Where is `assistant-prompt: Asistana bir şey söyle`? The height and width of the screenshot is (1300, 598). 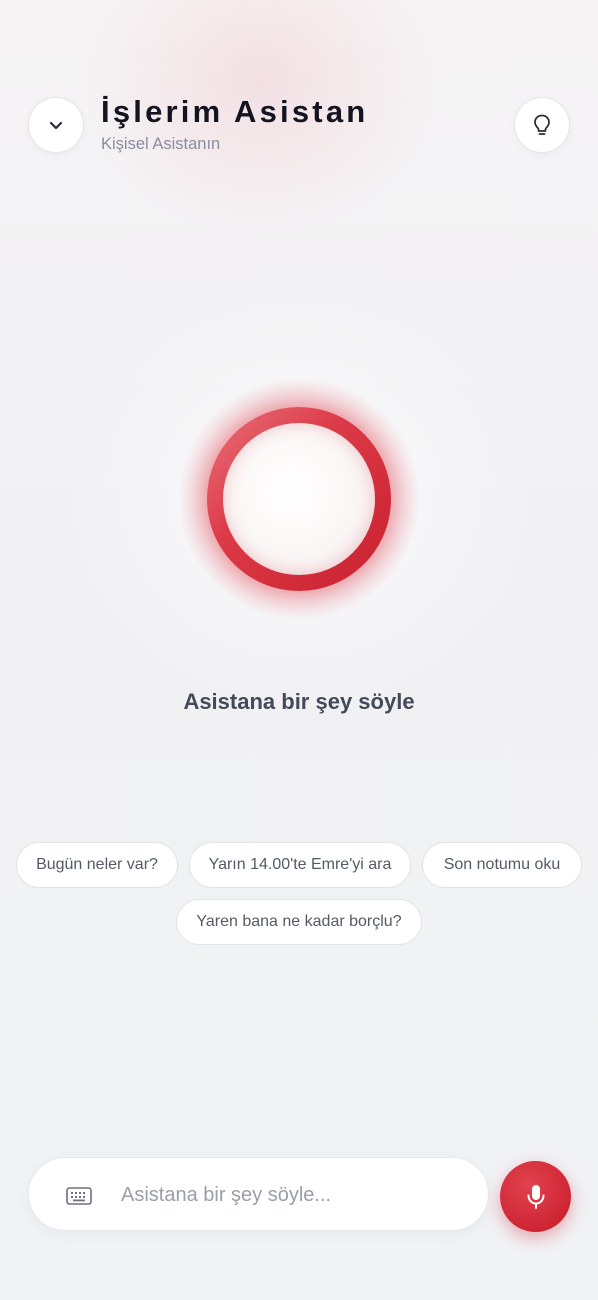 assistant-prompt: Asistana bir şey söyle is located at coordinates (299, 701).